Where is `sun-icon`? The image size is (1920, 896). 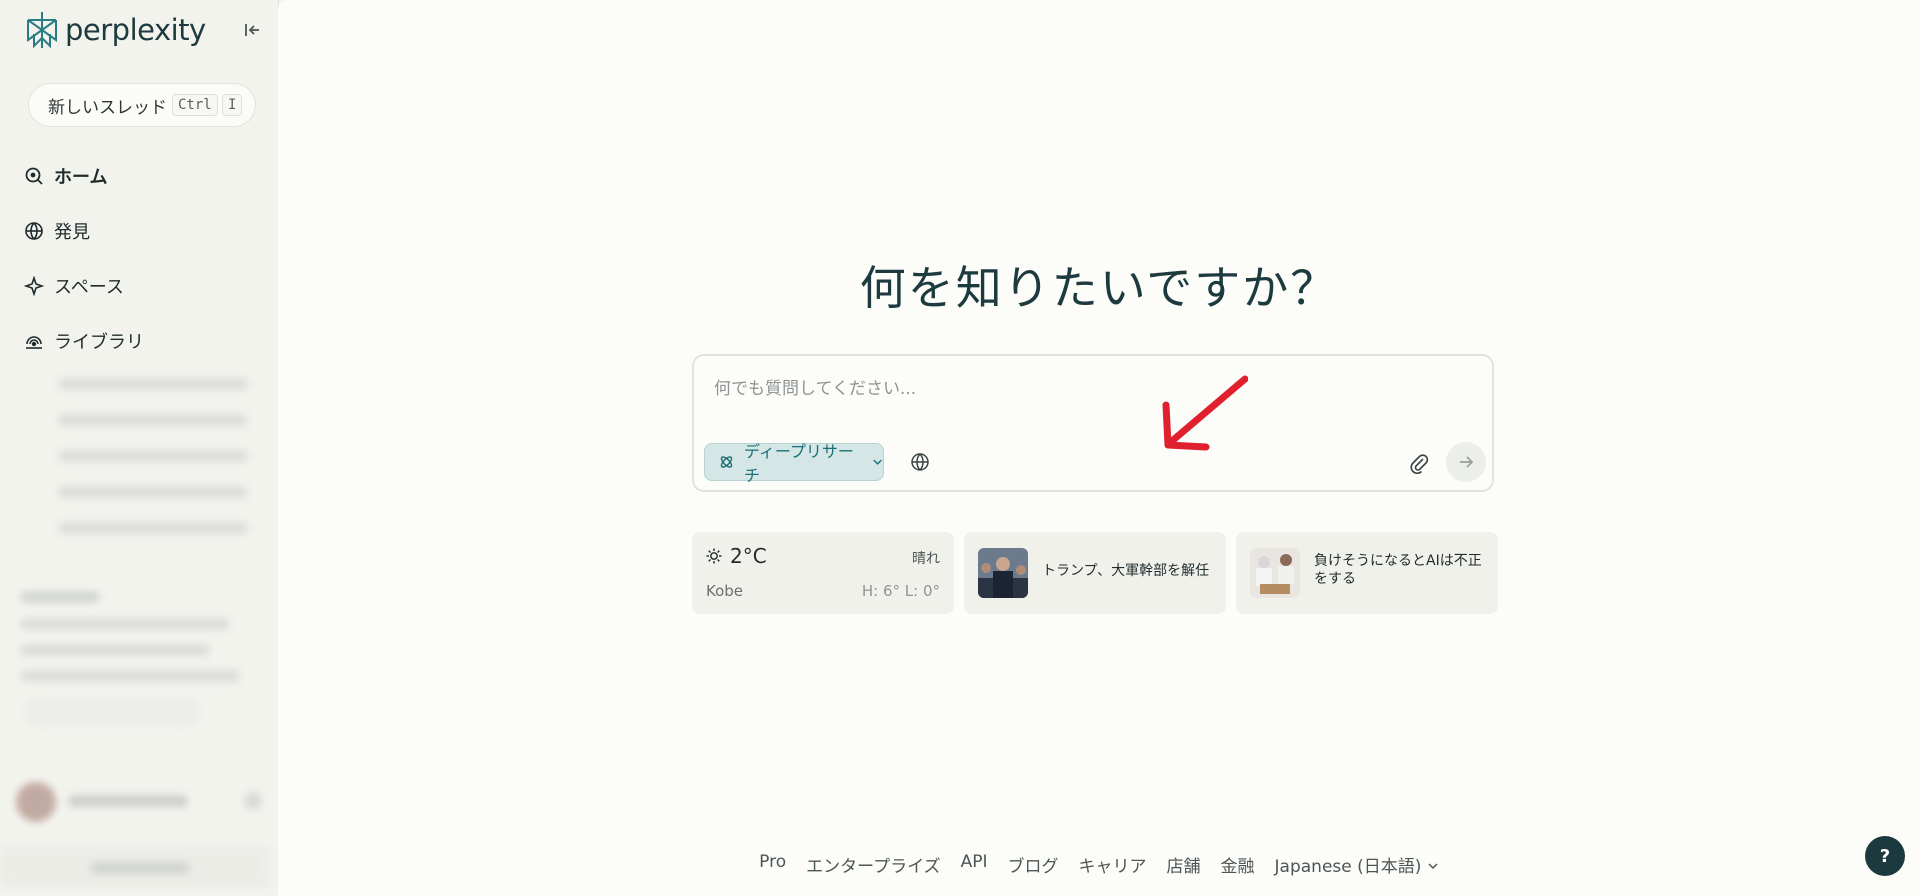
sun-icon is located at coordinates (714, 556).